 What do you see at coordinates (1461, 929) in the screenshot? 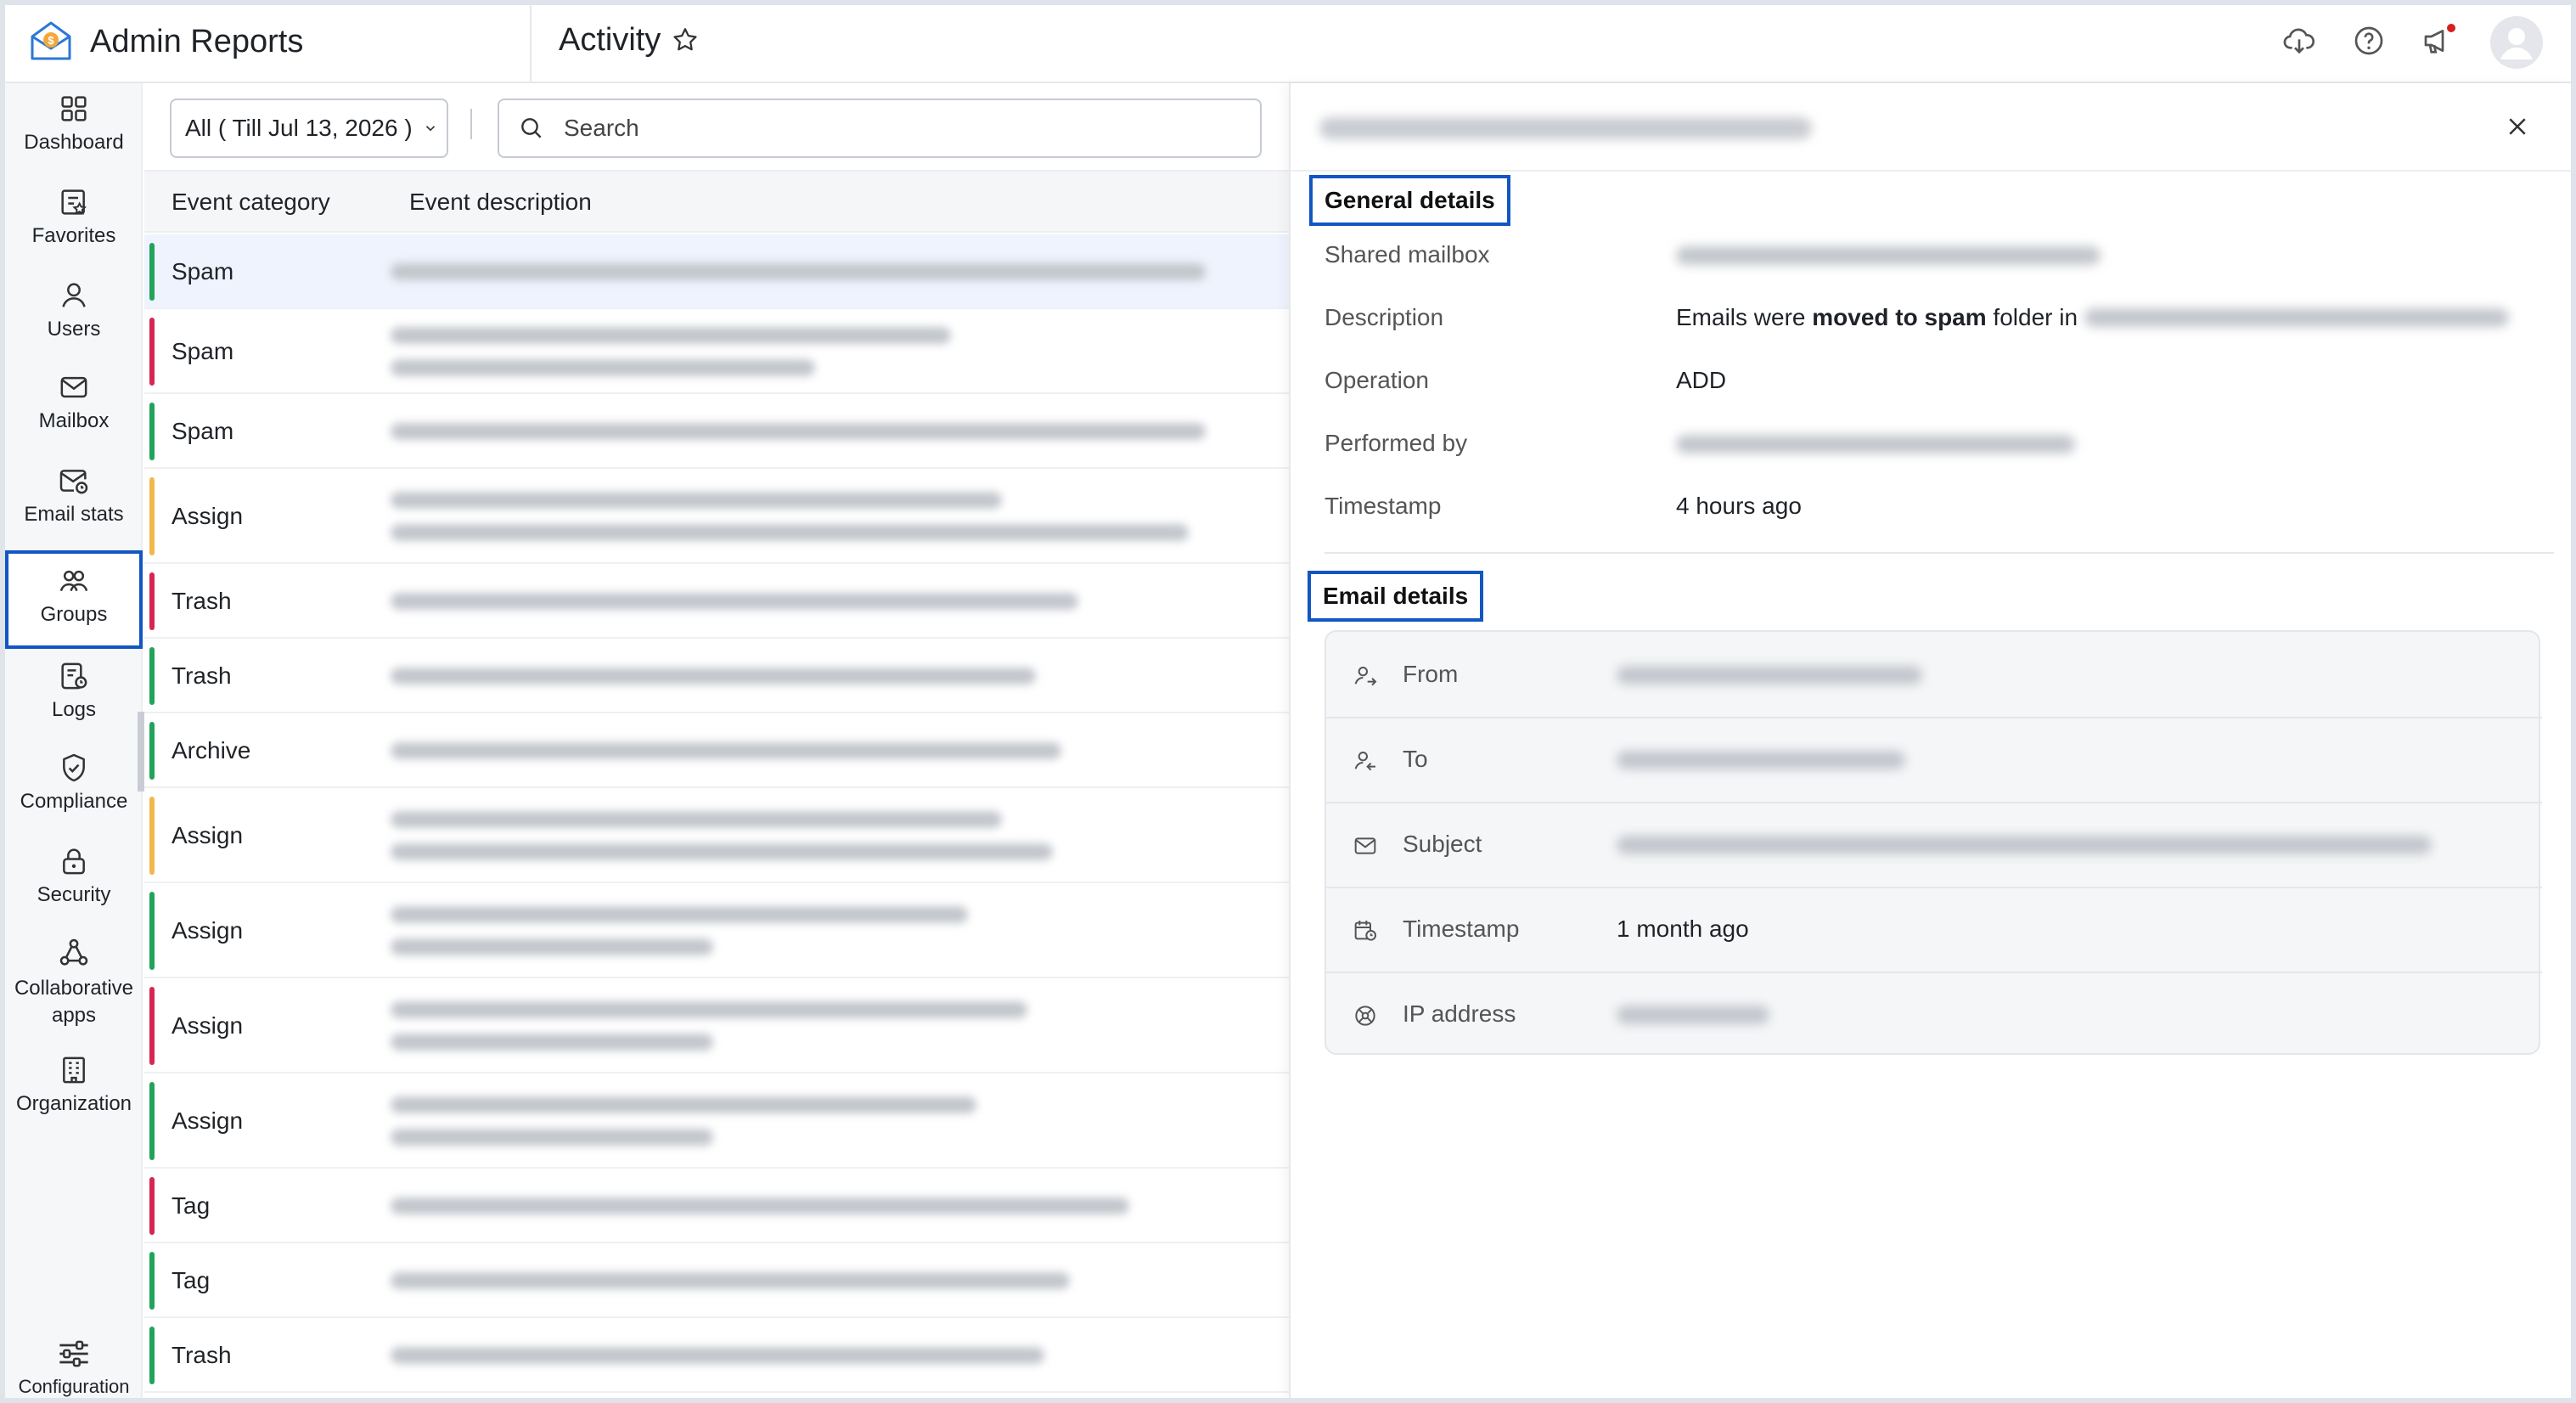
I see `email-timestamp-label: Timestamp` at bounding box center [1461, 929].